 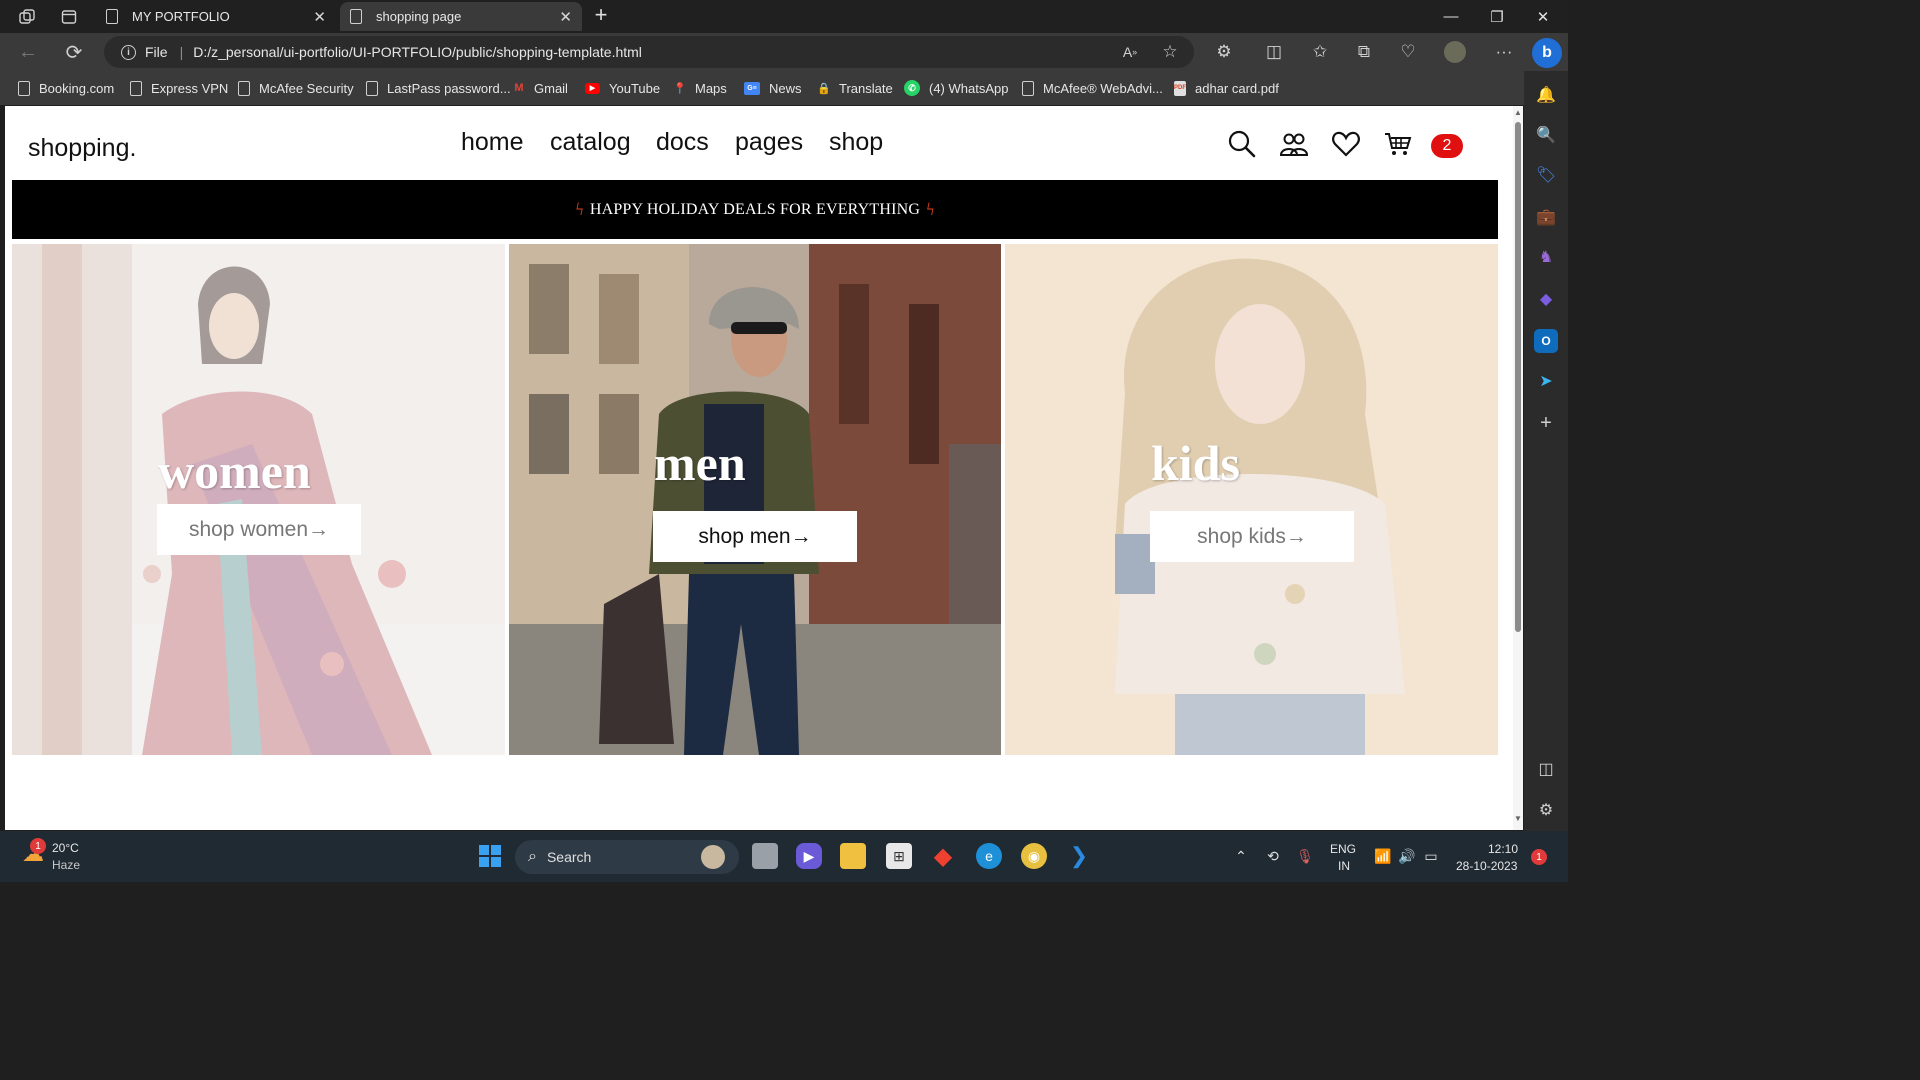 What do you see at coordinates (755, 499) in the screenshot?
I see `category-panel-men: men shop men→` at bounding box center [755, 499].